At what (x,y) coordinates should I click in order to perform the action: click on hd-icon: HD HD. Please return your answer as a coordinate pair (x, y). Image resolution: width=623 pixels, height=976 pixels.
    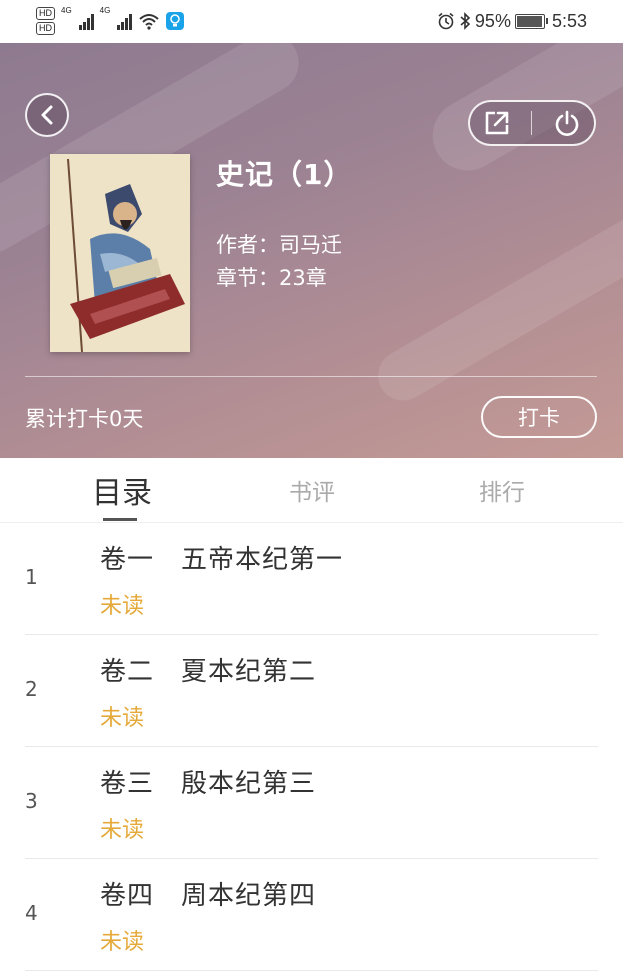
    Looking at the image, I should click on (45, 21).